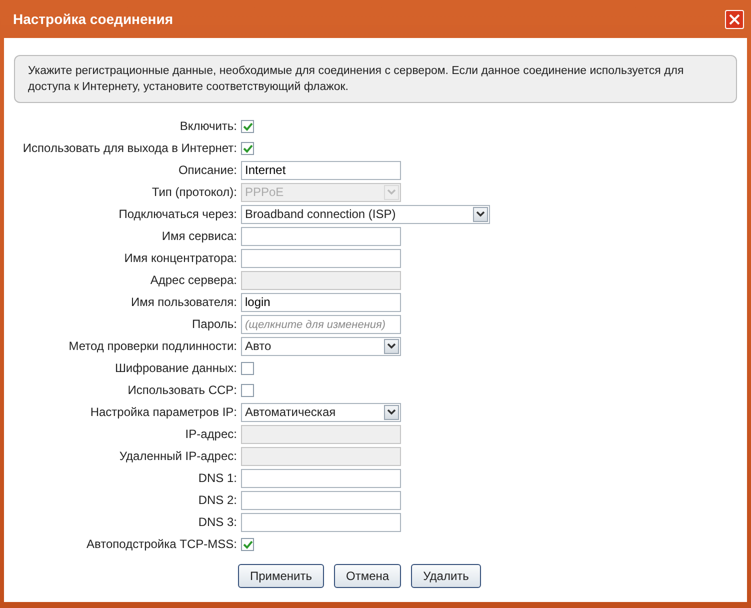  I want to click on field-label: Имя сервиса:, so click(199, 236).